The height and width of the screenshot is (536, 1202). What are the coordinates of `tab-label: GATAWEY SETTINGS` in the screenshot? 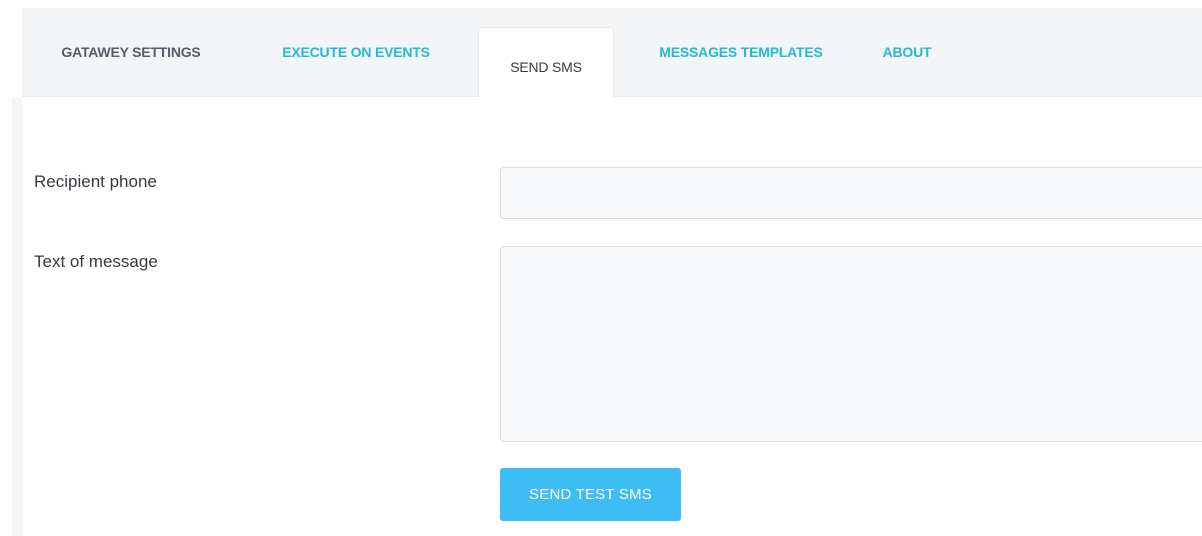 It's located at (131, 52).